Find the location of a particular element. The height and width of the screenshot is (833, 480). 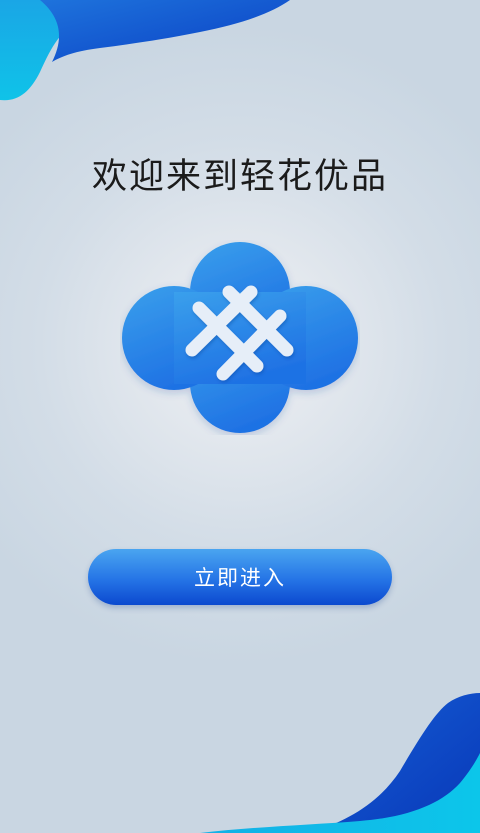

cloud-lattice-logo-icon is located at coordinates (240, 337).